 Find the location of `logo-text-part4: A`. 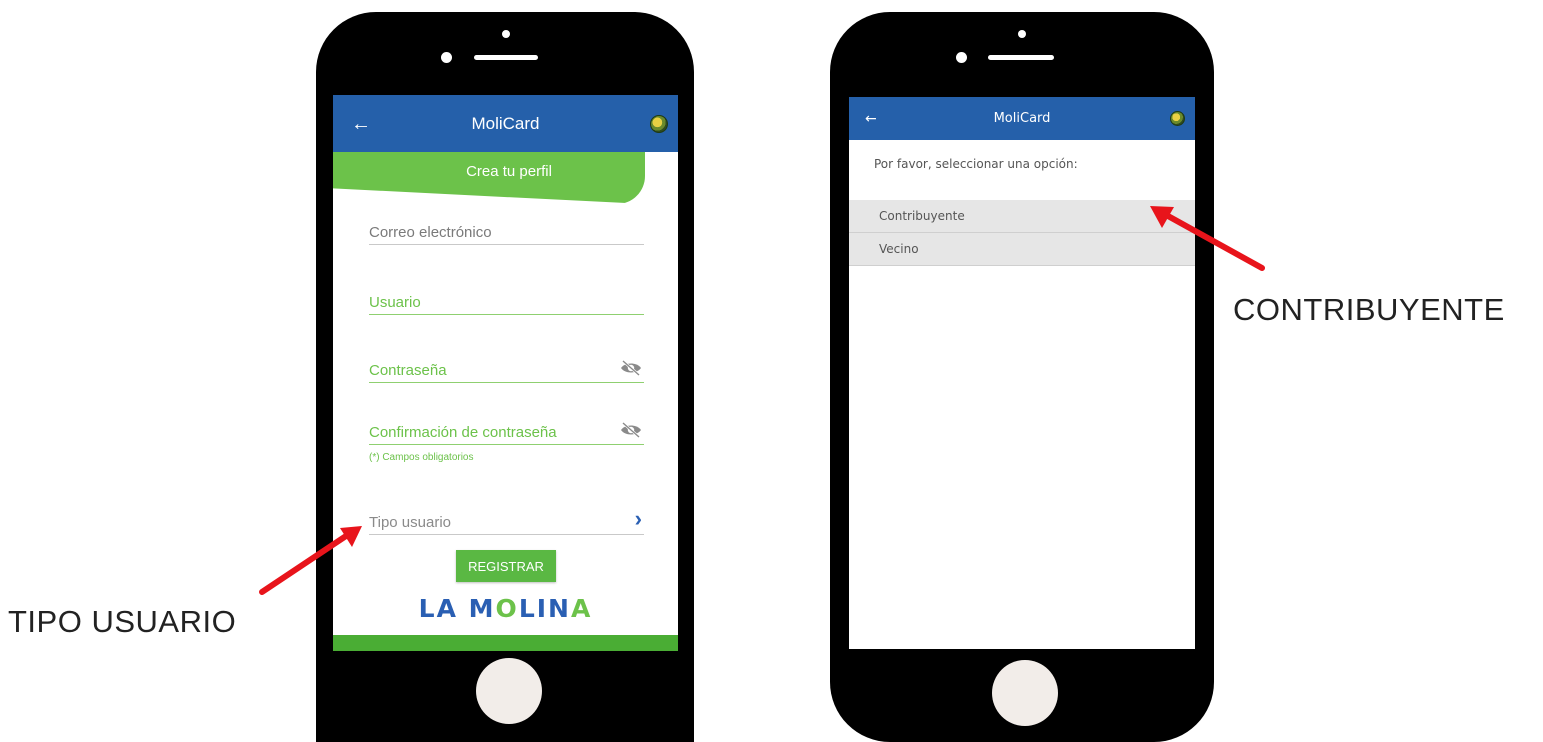

logo-text-part4: A is located at coordinates (581, 608).